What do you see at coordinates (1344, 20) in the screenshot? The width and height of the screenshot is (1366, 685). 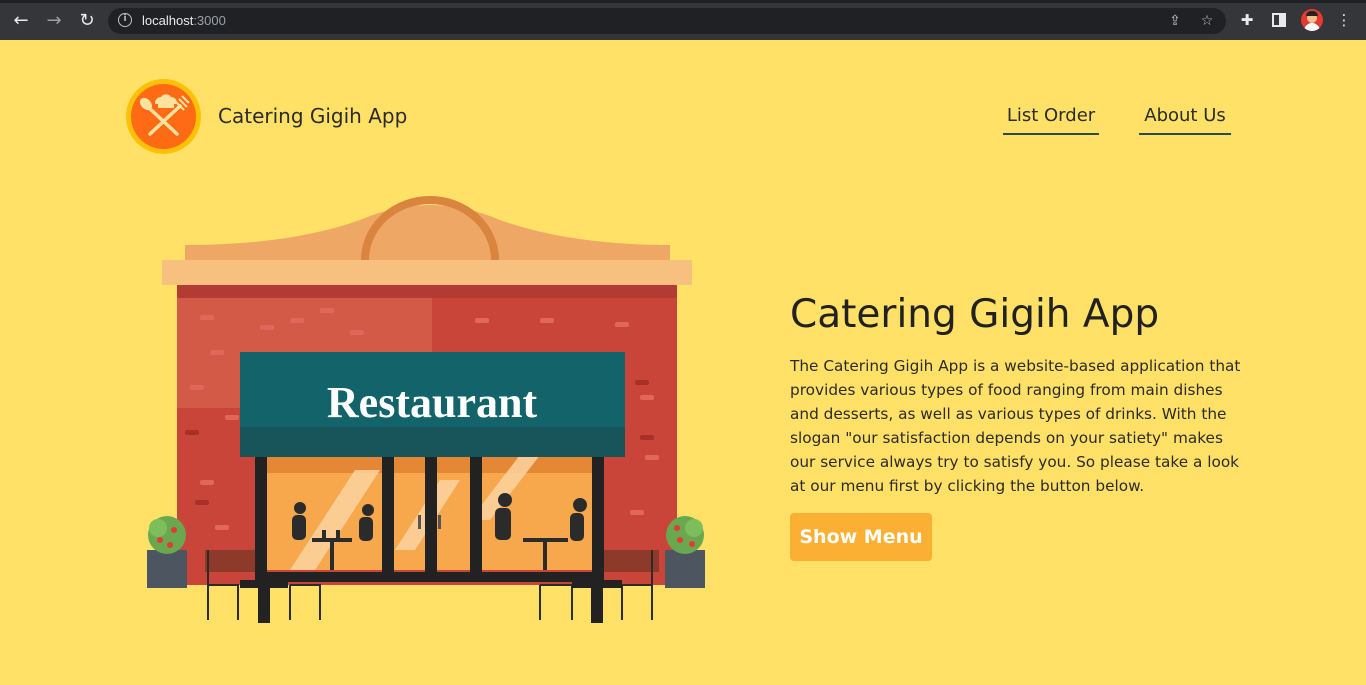 I see `more-menu-icon: ⋮` at bounding box center [1344, 20].